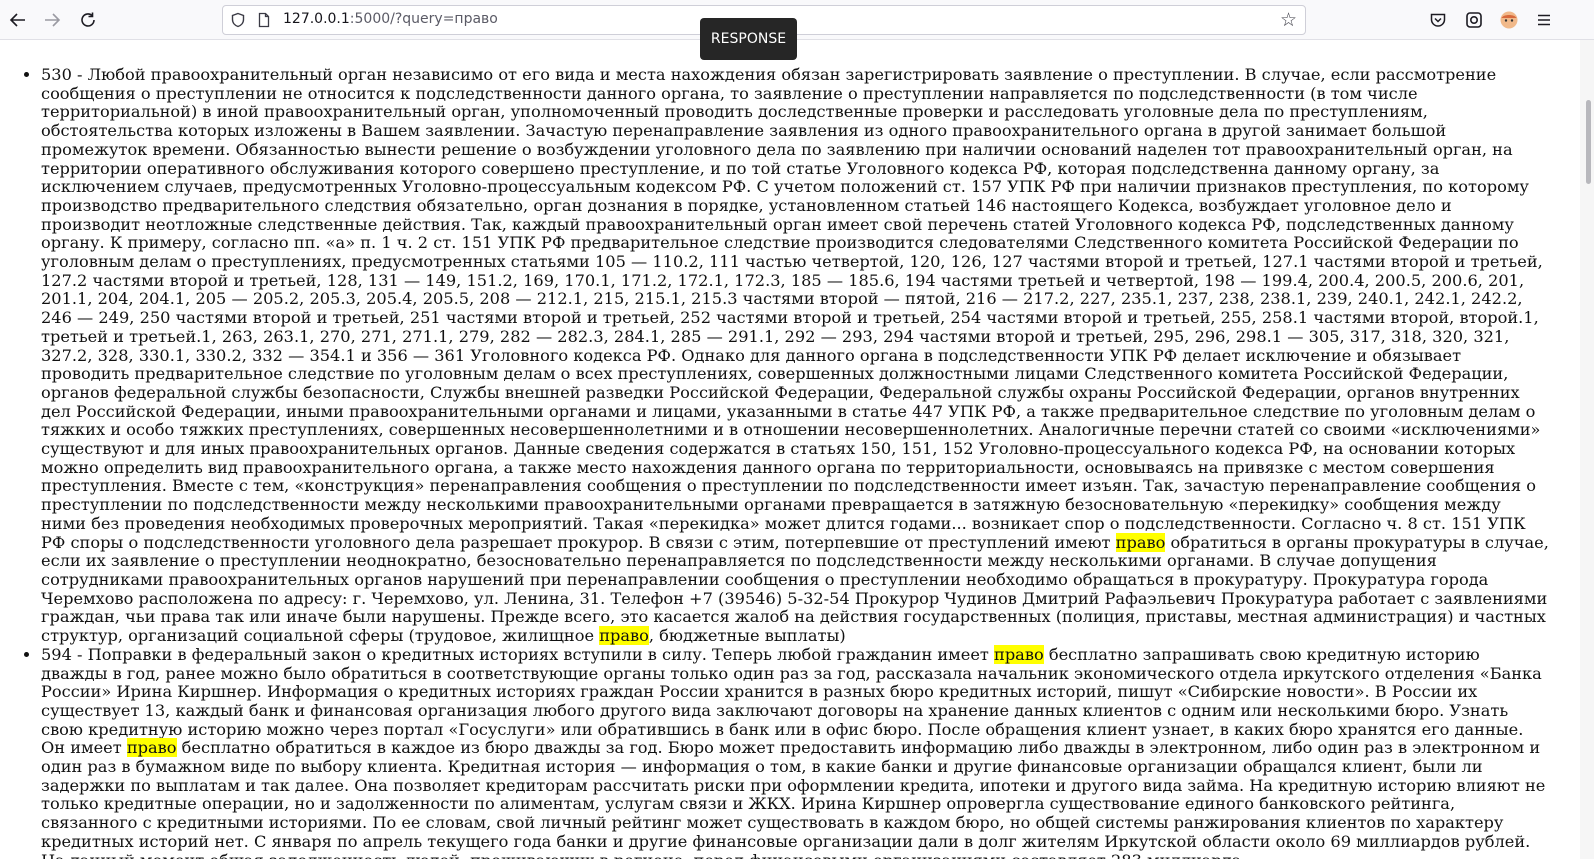 This screenshot has height=859, width=1594. What do you see at coordinates (1474, 20) in the screenshot?
I see `extension-icon` at bounding box center [1474, 20].